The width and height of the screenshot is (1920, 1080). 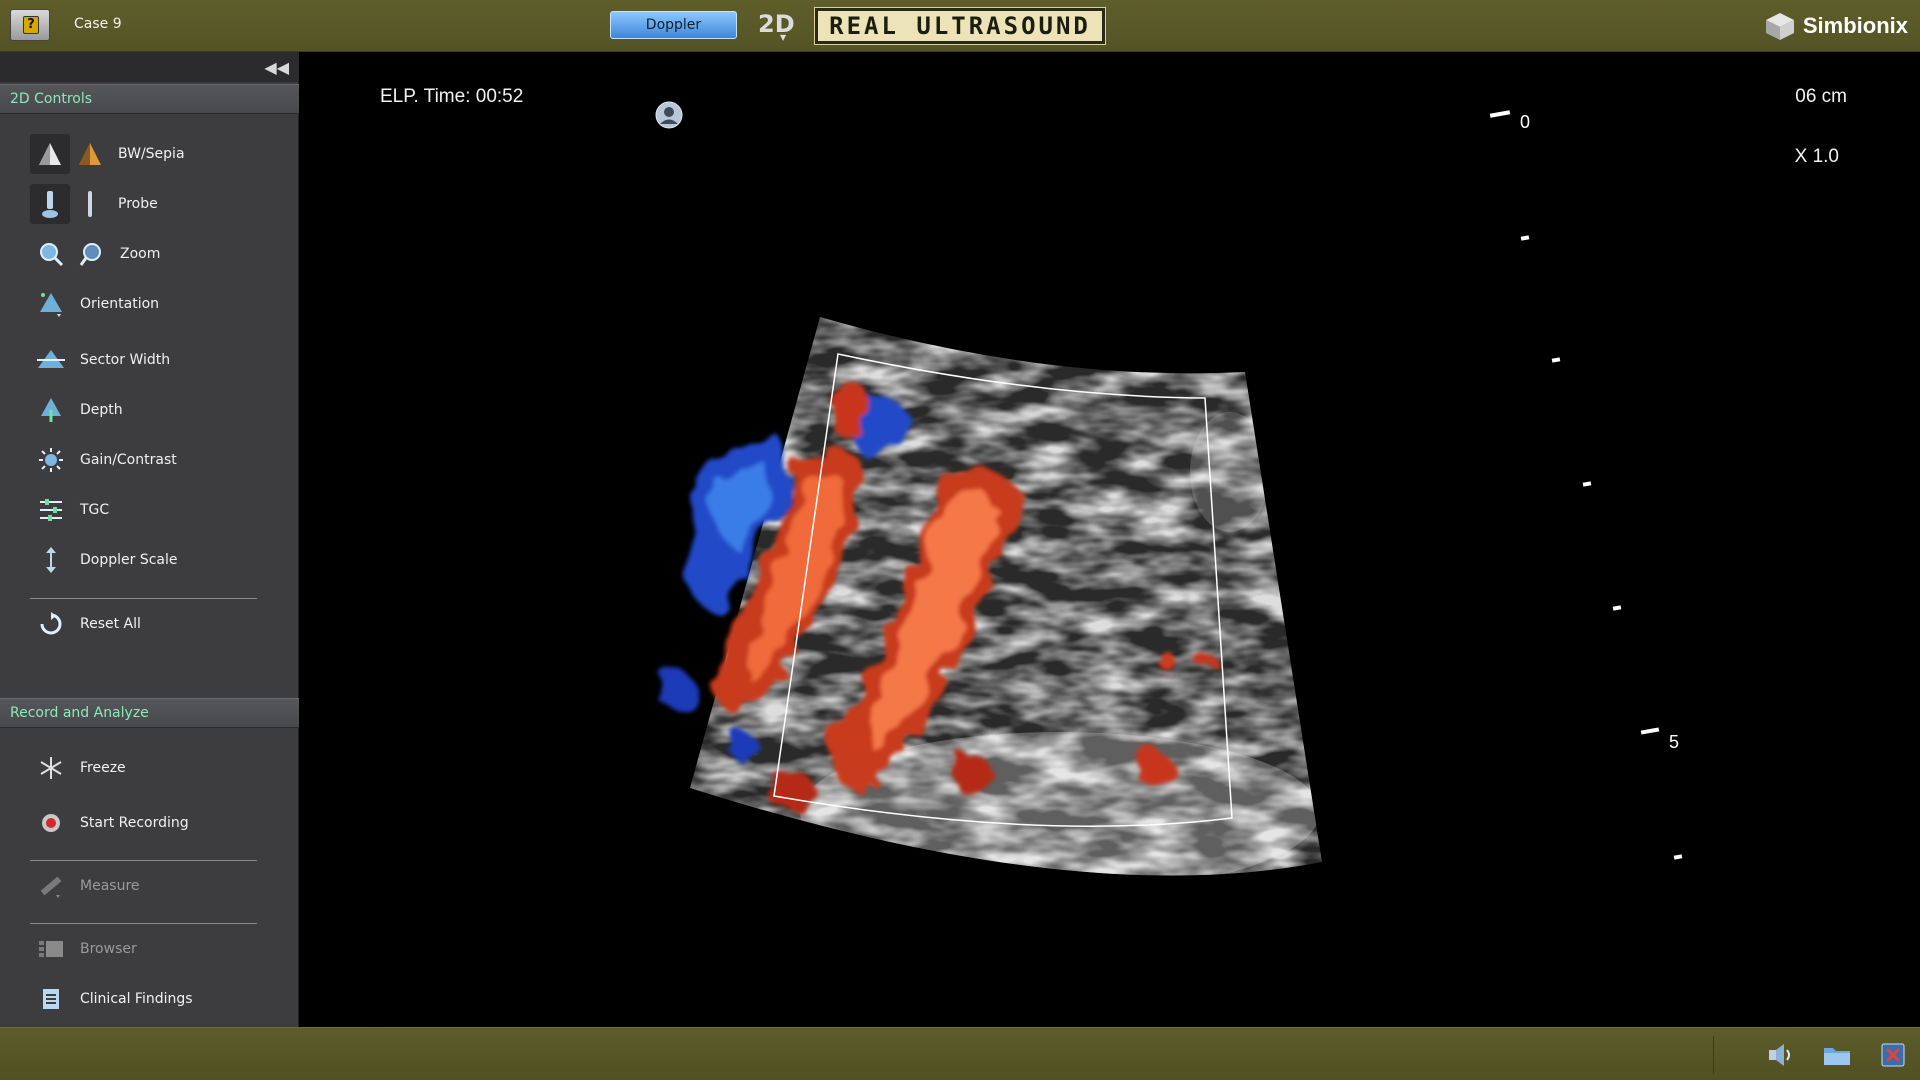 What do you see at coordinates (51, 823) in the screenshot?
I see `record-icon` at bounding box center [51, 823].